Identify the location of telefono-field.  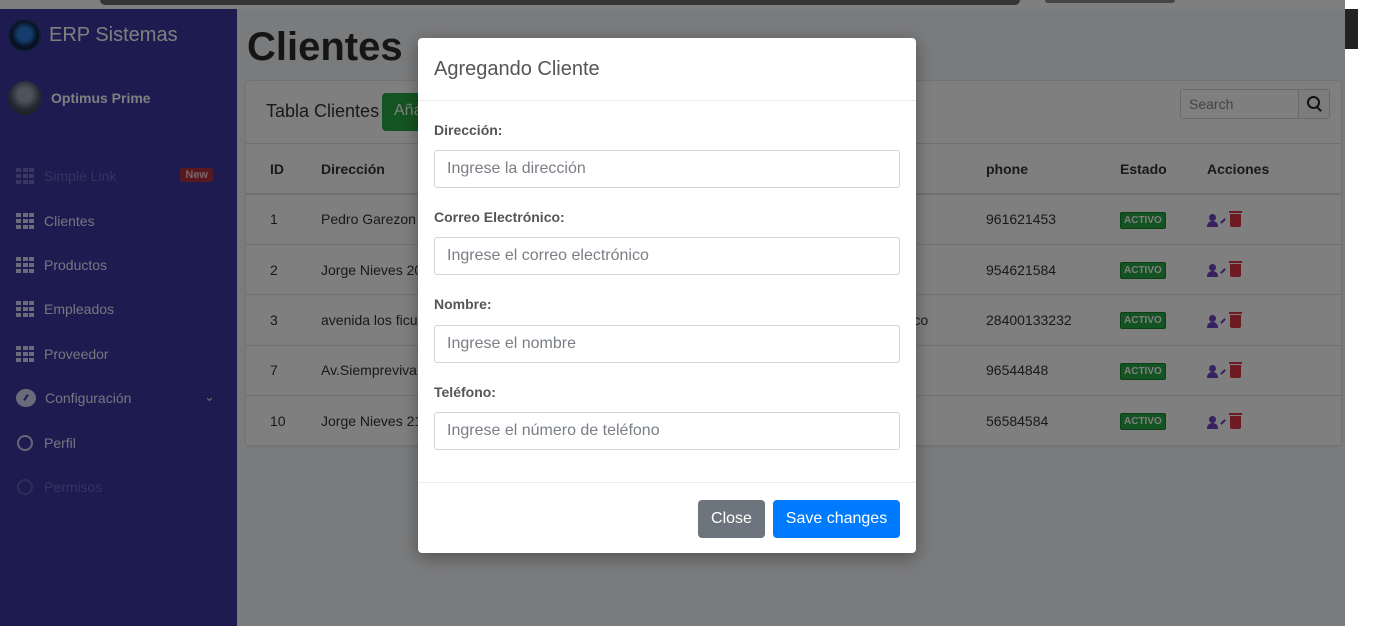
(667, 431).